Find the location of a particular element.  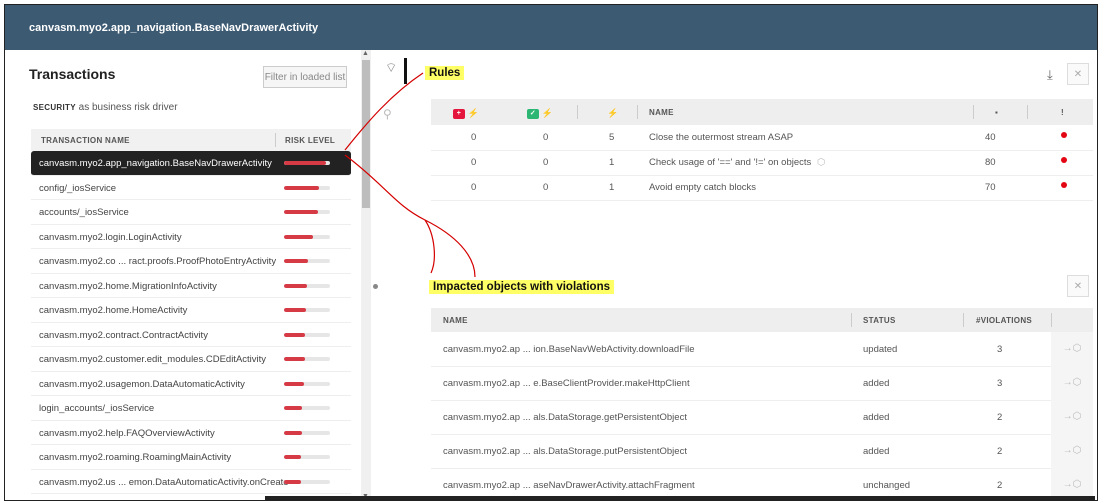

annotation-arrow-hook is located at coordinates (429, 246).